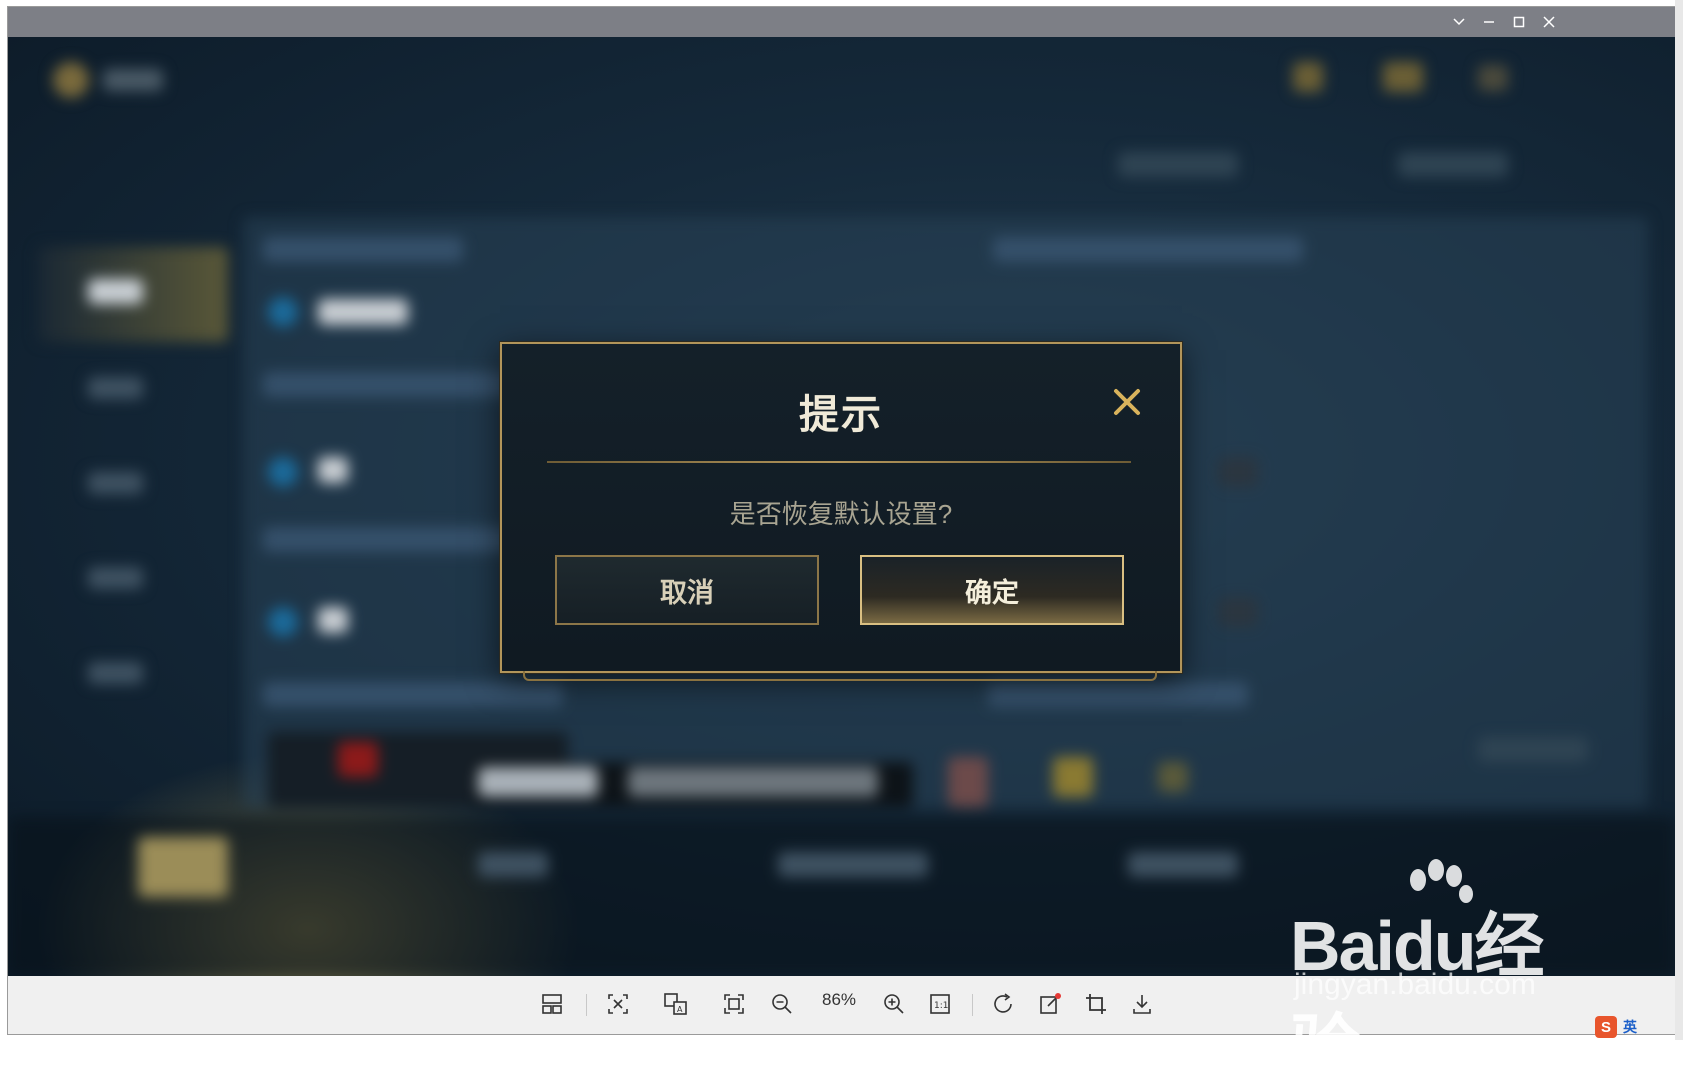 Image resolution: width=1683 pixels, height=1092 pixels. Describe the element at coordinates (839, 462) in the screenshot. I see `dialog-divider` at that location.